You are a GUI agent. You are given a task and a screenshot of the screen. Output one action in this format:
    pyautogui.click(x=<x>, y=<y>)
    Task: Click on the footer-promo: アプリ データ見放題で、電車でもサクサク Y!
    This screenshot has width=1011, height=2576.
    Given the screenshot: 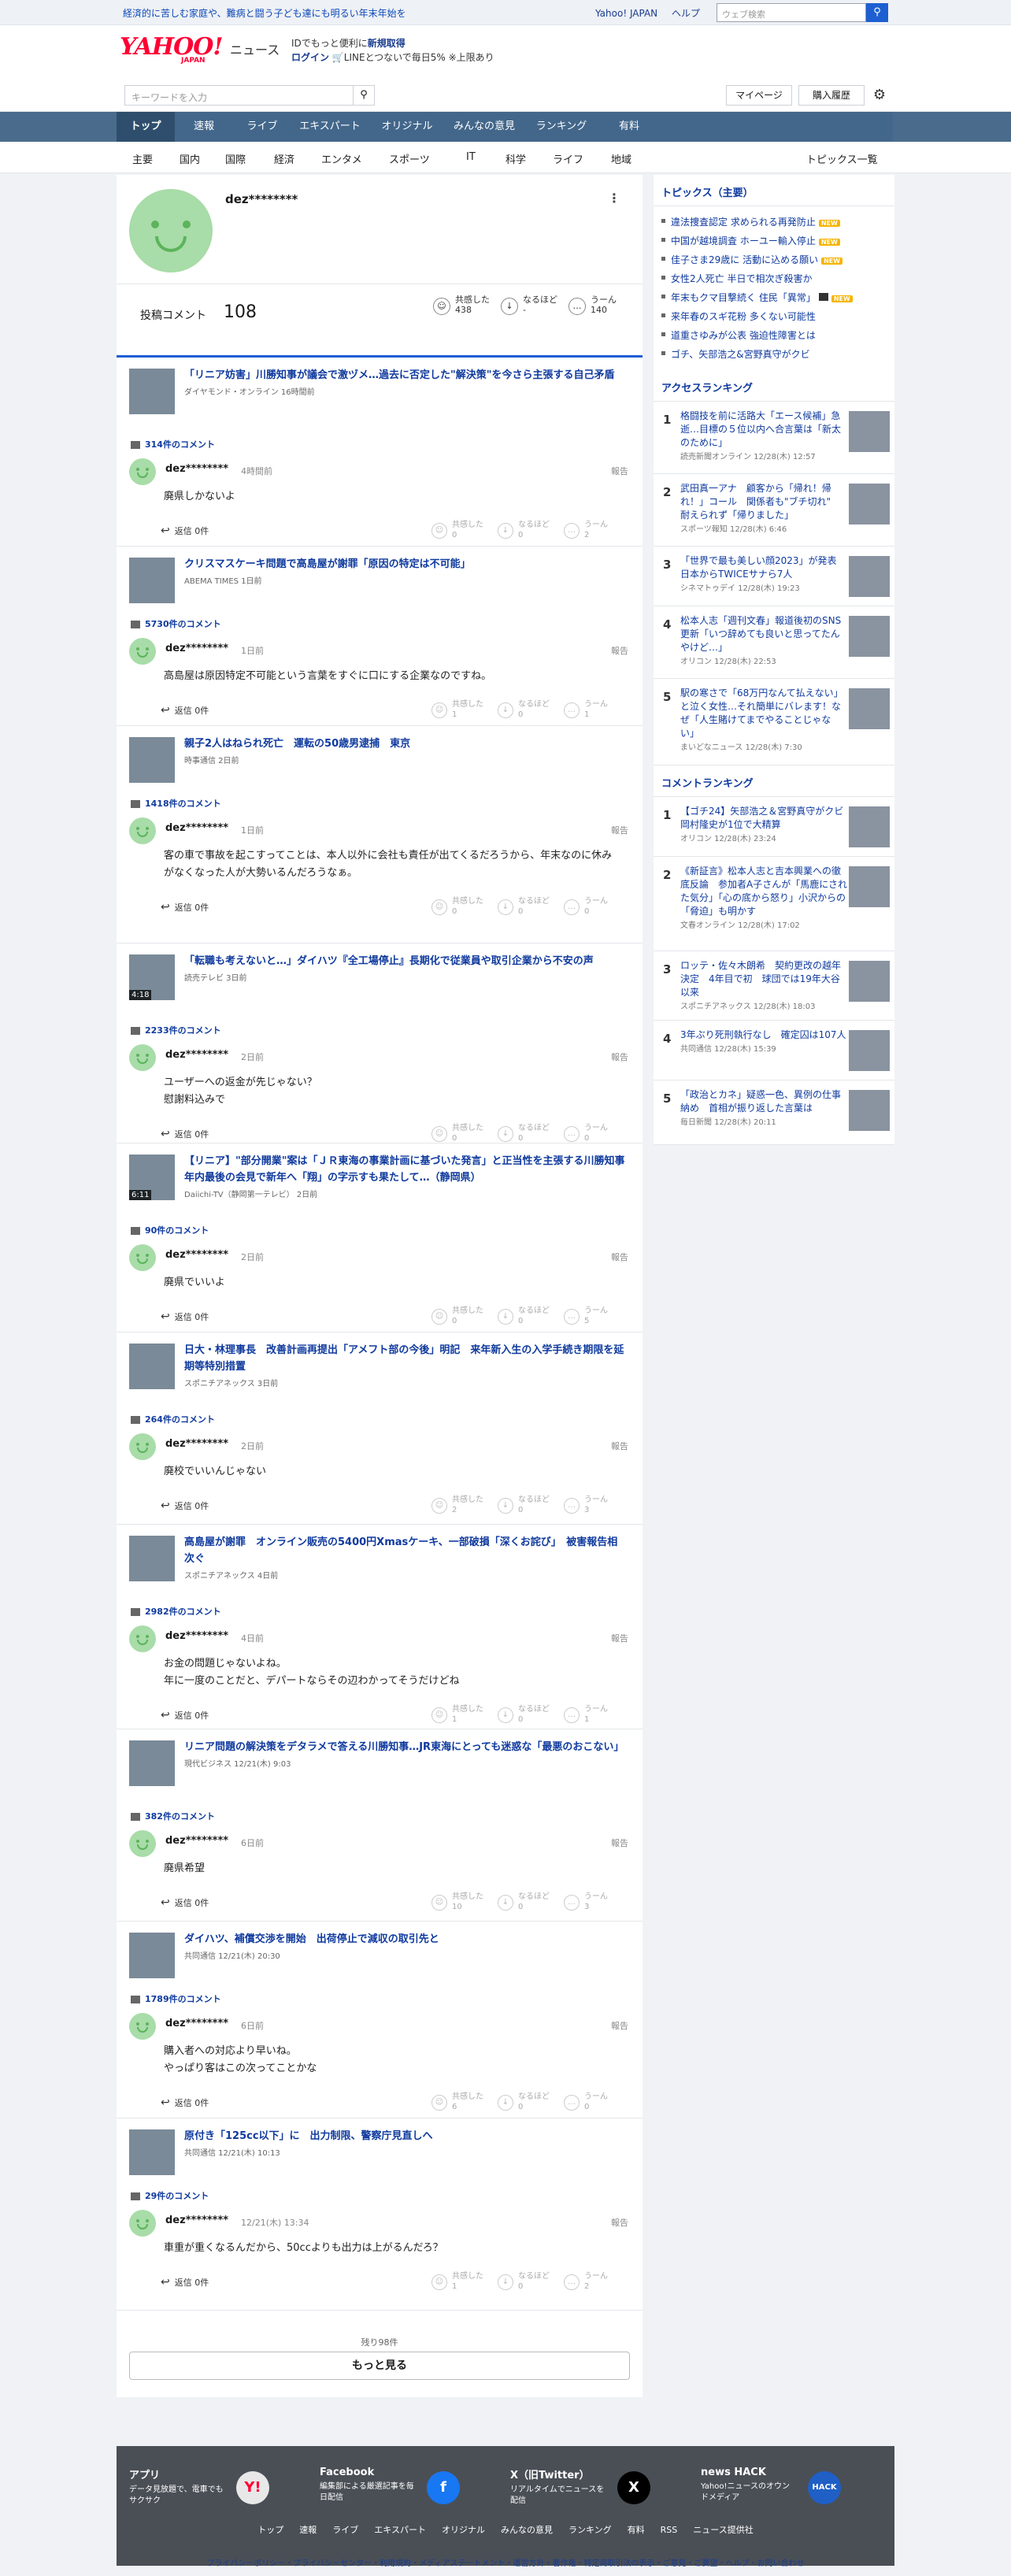 What is the action you would take?
    pyautogui.click(x=212, y=2487)
    